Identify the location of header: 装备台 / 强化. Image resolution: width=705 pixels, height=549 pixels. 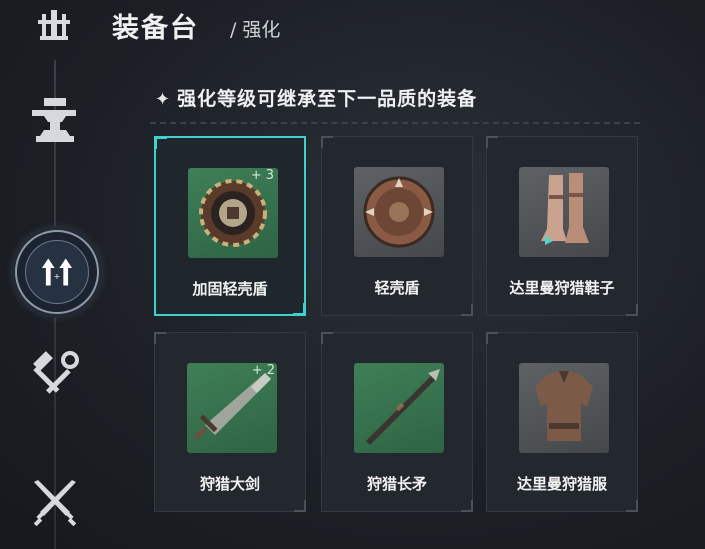
(352, 30).